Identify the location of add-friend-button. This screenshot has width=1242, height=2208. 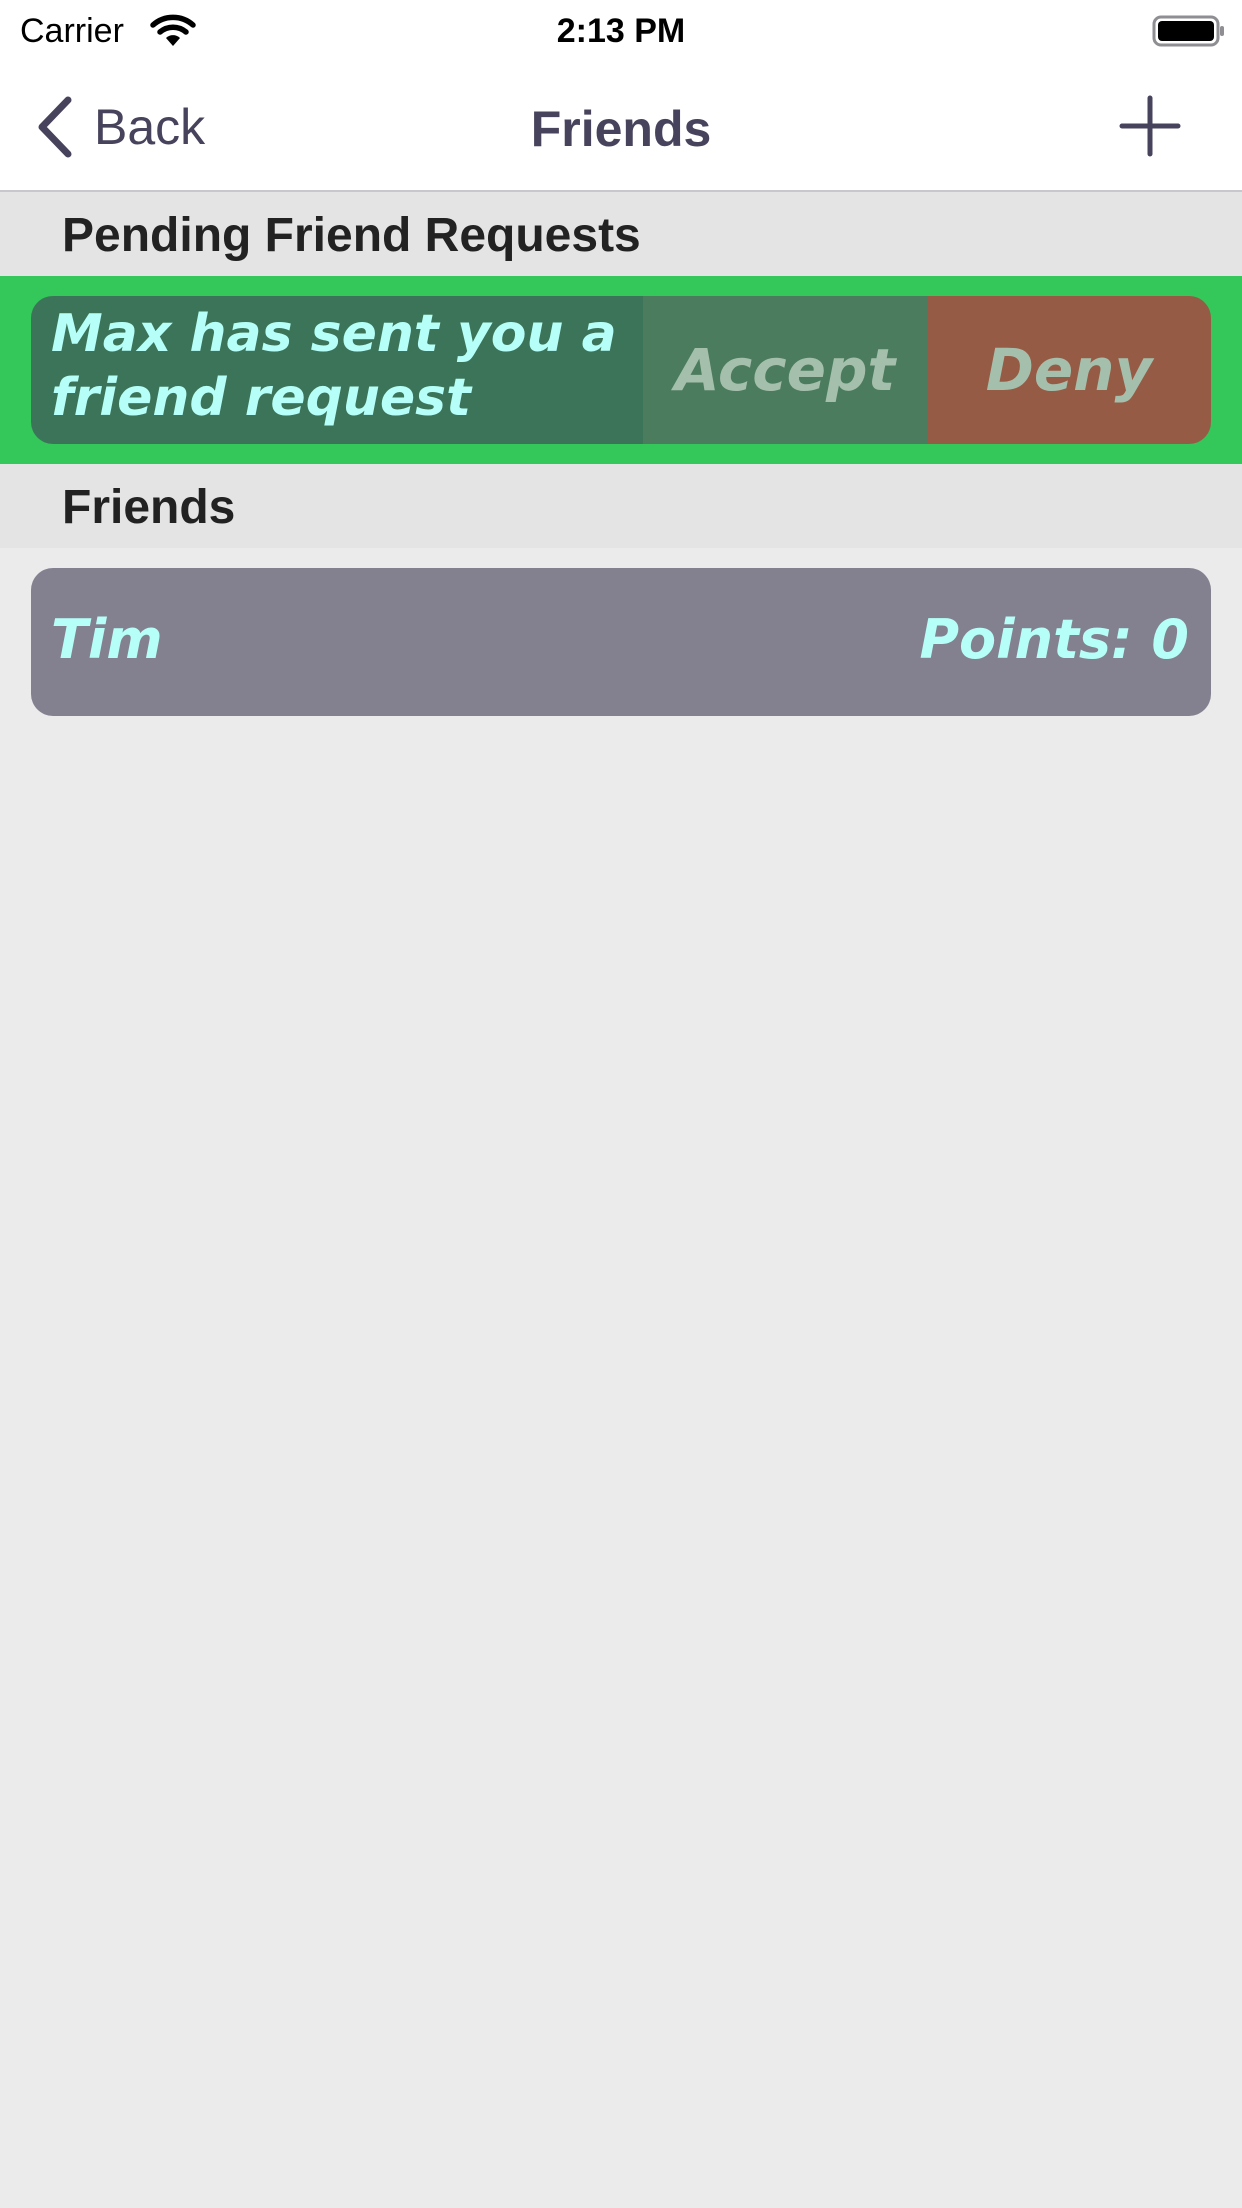
(1150, 126).